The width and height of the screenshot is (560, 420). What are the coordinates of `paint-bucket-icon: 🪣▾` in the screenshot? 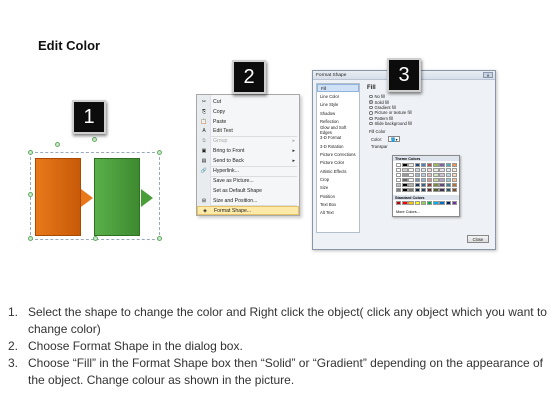 It's located at (394, 139).